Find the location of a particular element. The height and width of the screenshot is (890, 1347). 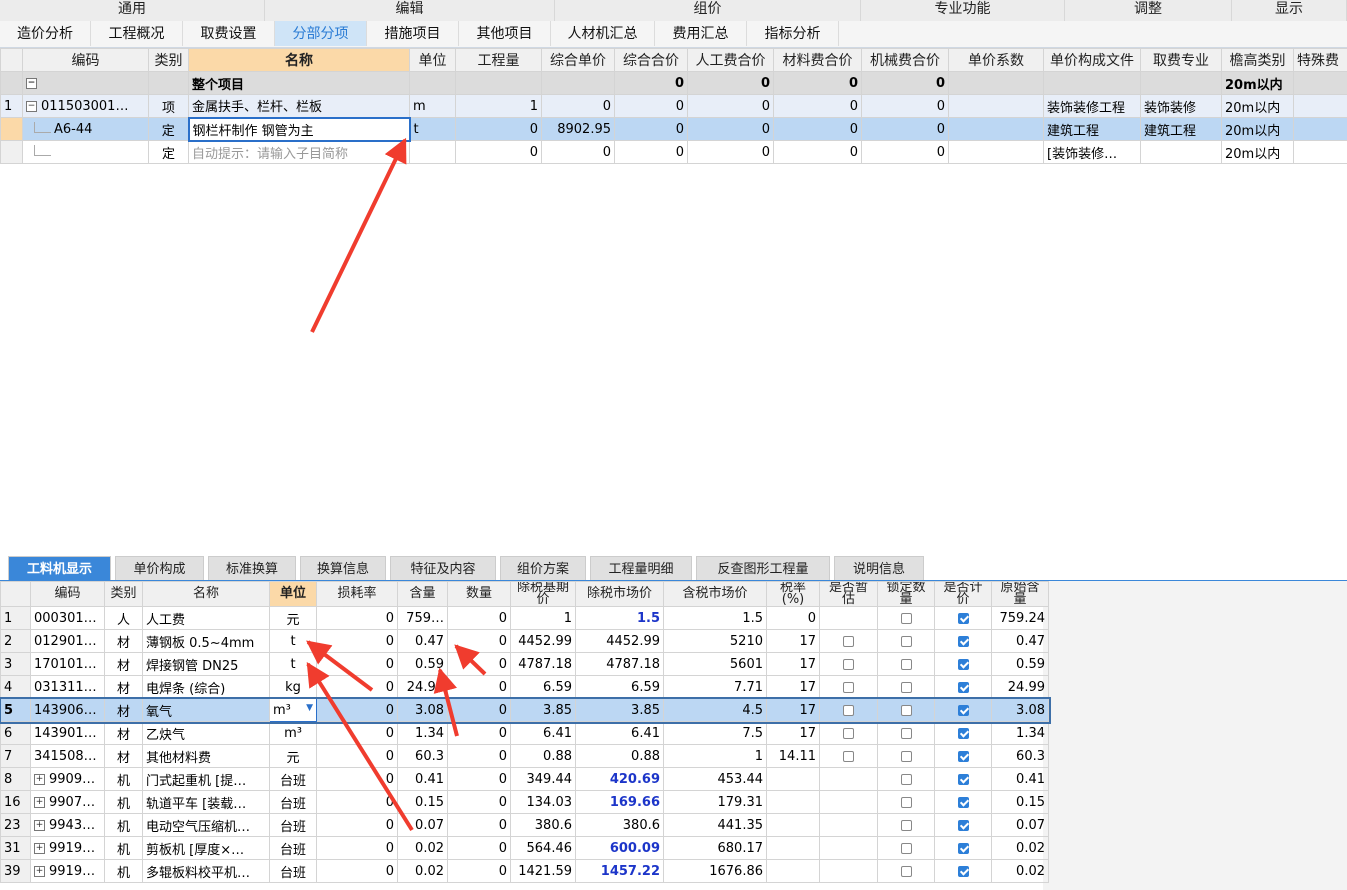

cell-type: 机 is located at coordinates (123, 779).